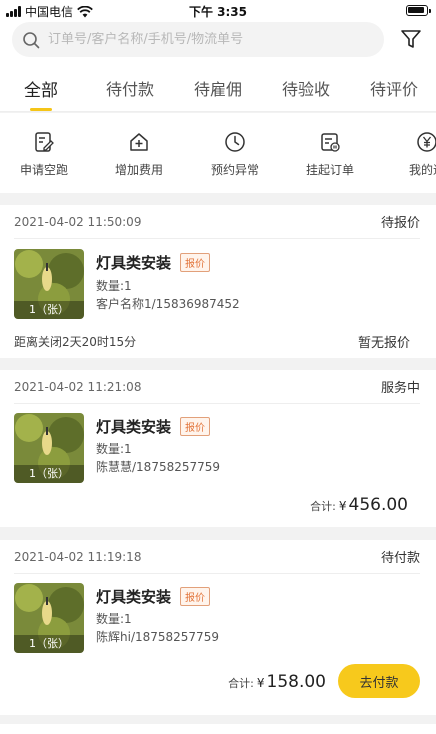 This screenshot has height=734, width=436. What do you see at coordinates (217, 557) in the screenshot?
I see `order-header: 2021-04-02 11:19:18 待付款` at bounding box center [217, 557].